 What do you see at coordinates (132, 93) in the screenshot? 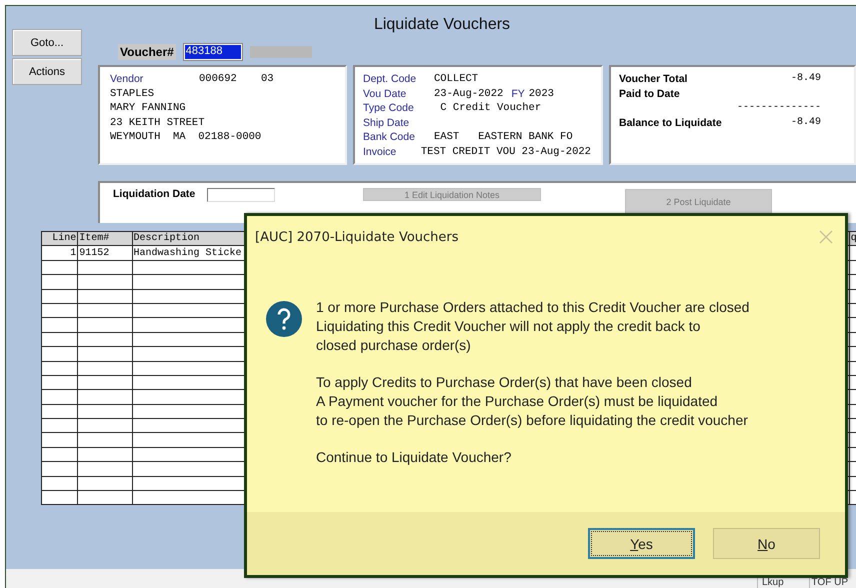
I see `address-line: STAPLES` at bounding box center [132, 93].